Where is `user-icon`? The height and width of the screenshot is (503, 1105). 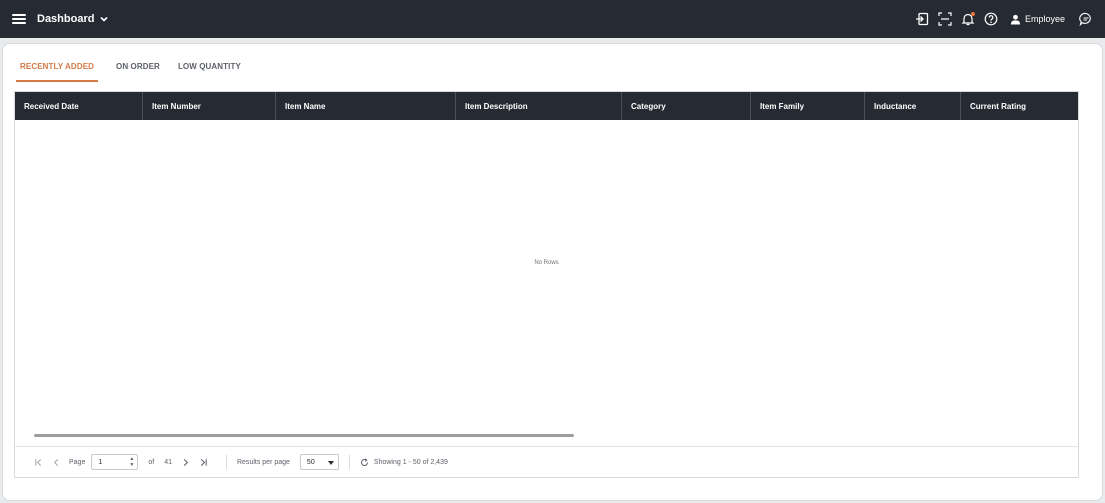
user-icon is located at coordinates (1015, 19).